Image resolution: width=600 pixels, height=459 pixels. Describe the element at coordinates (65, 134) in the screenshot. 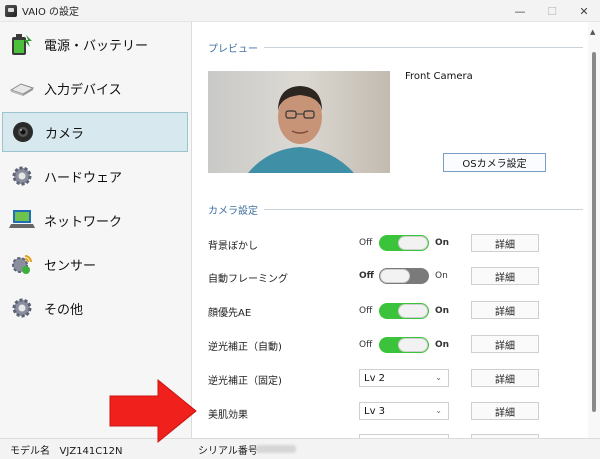

I see `sidebar-item-label: カメラ` at that location.